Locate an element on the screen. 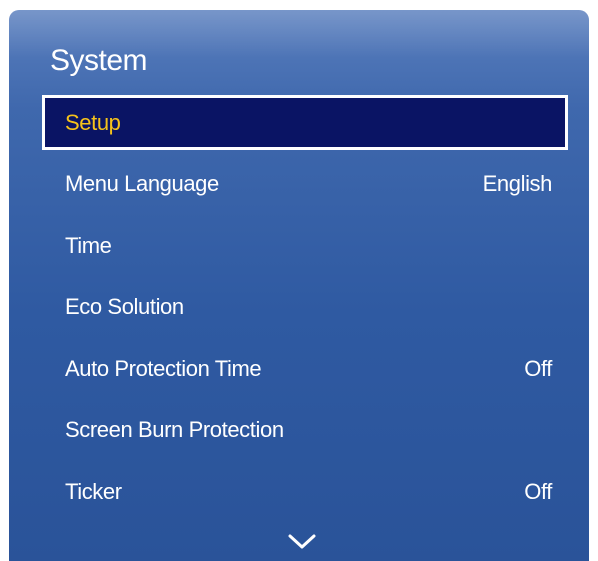 The image size is (598, 561). menu-item-eco-solution: Eco Solution is located at coordinates (305, 306).